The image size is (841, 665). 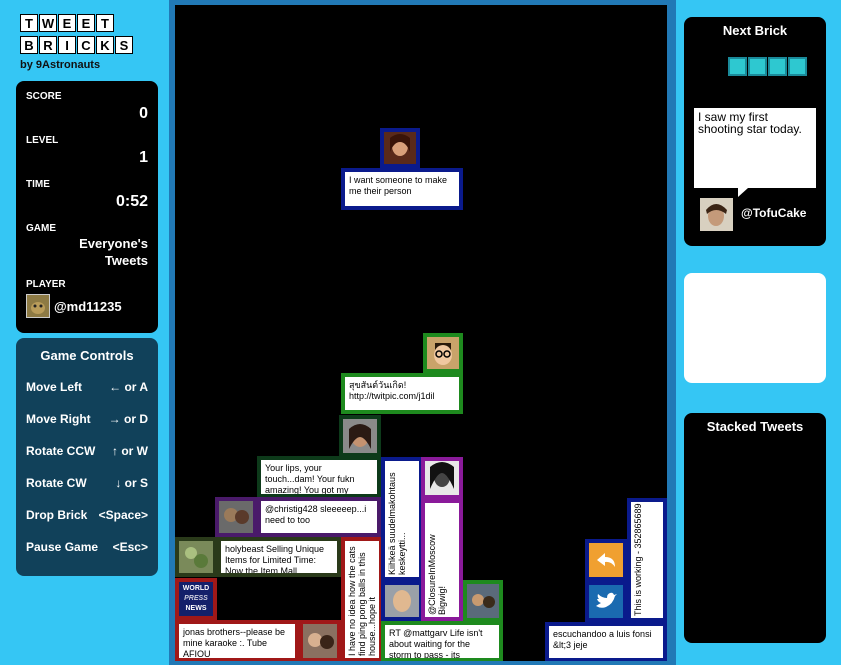 What do you see at coordinates (88, 306) in the screenshot?
I see `player-name: @md11235` at bounding box center [88, 306].